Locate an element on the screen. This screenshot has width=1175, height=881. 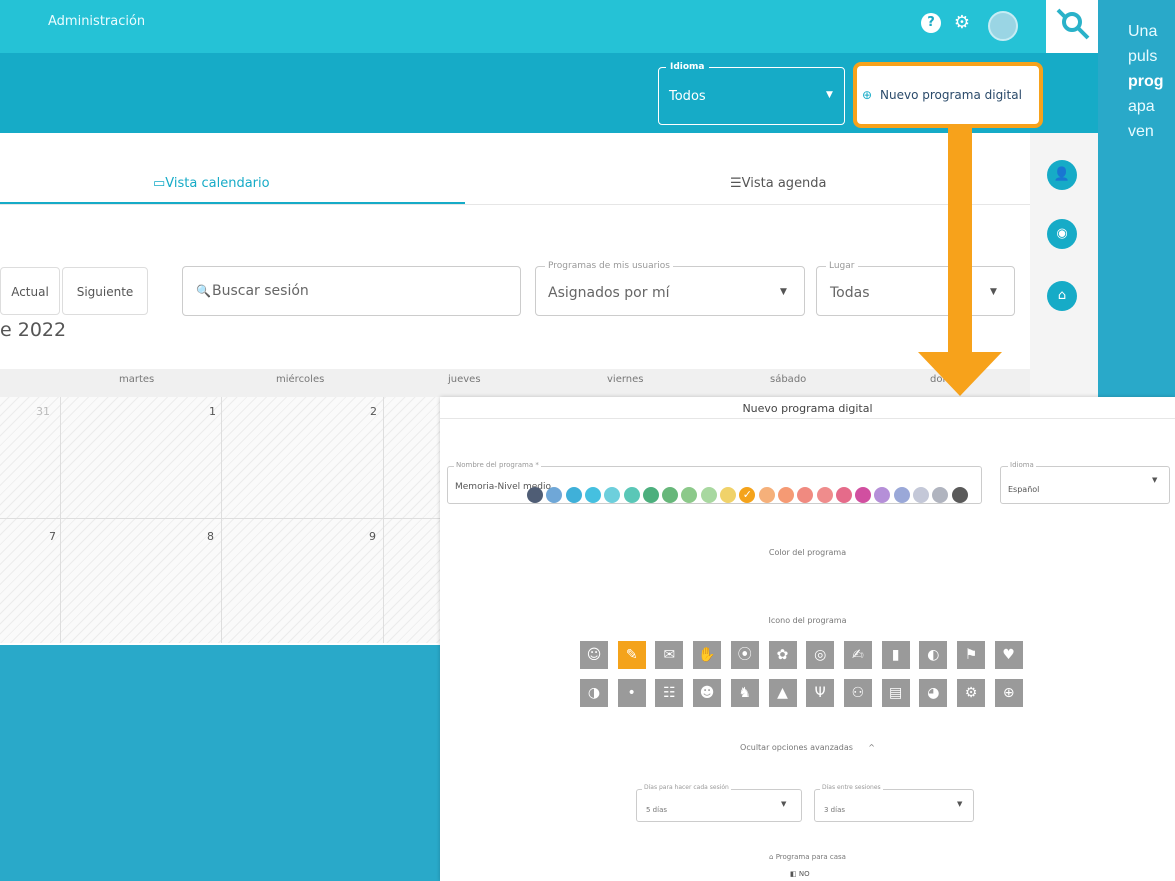
hand-icon: ✋ is located at coordinates (707, 655).